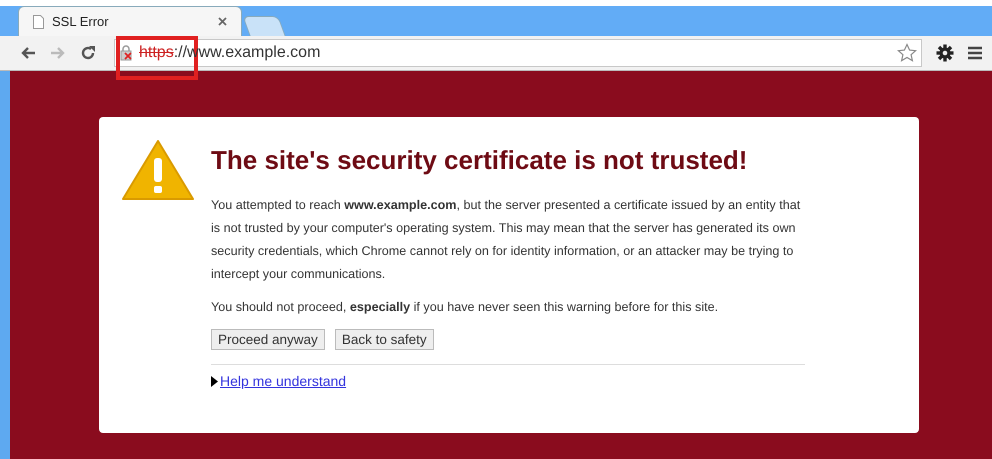 Image resolution: width=992 pixels, height=459 pixels. Describe the element at coordinates (384, 339) in the screenshot. I see `back-button: Back to safety` at that location.